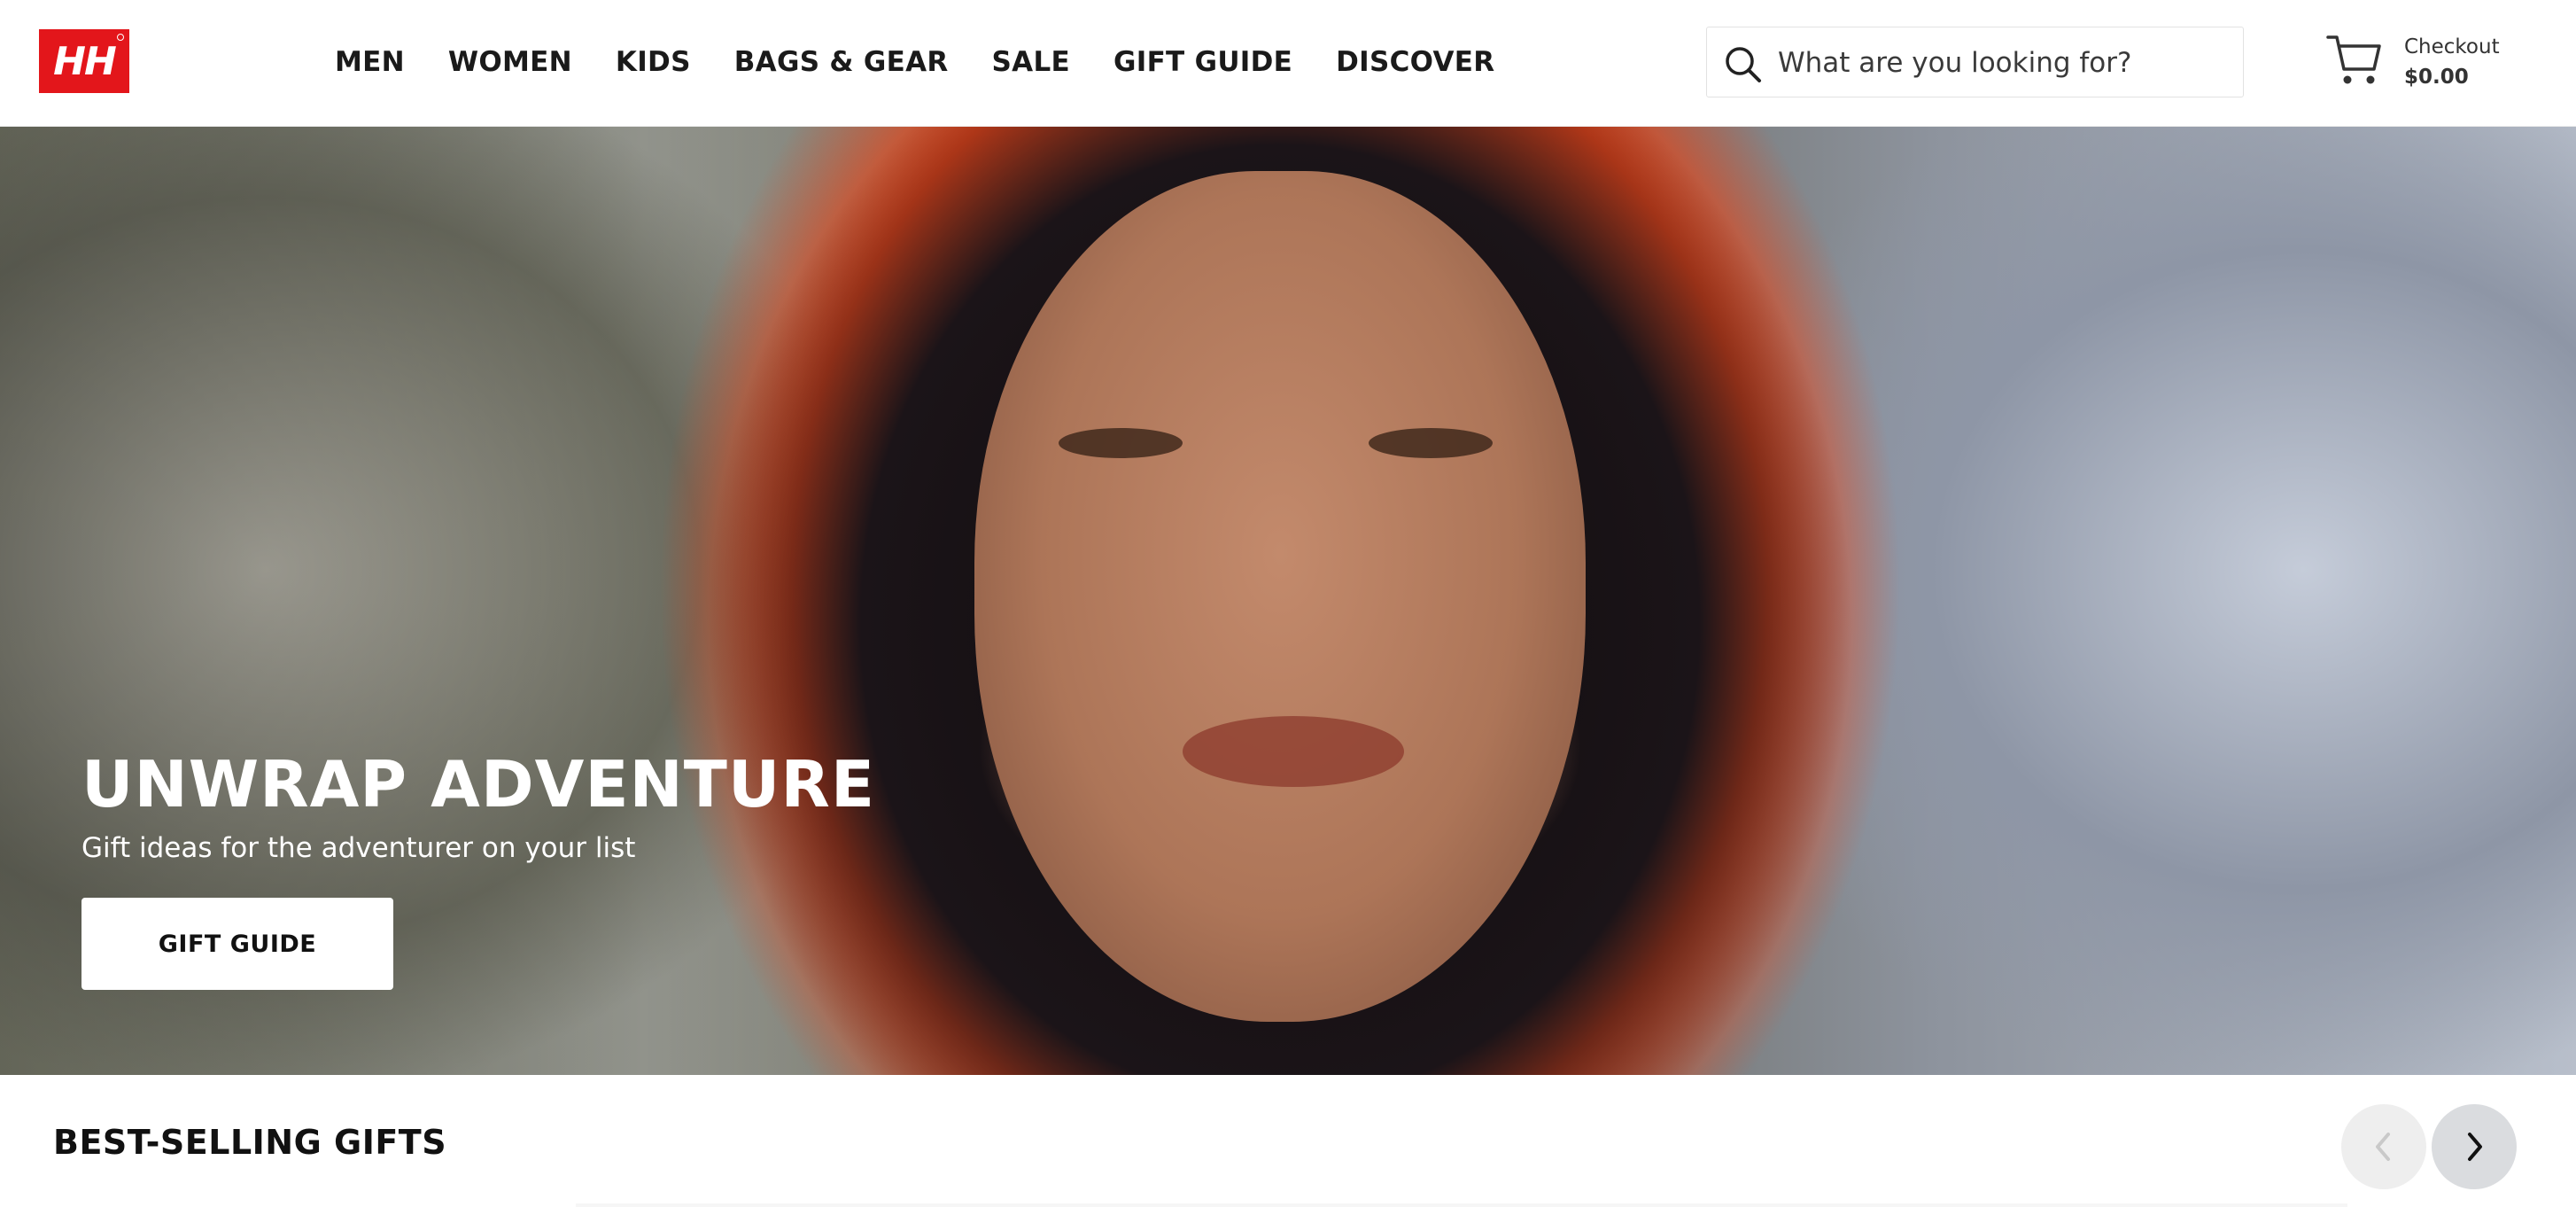  What do you see at coordinates (237, 944) in the screenshot?
I see `gift-guide-button: GIFT GUIDE` at bounding box center [237, 944].